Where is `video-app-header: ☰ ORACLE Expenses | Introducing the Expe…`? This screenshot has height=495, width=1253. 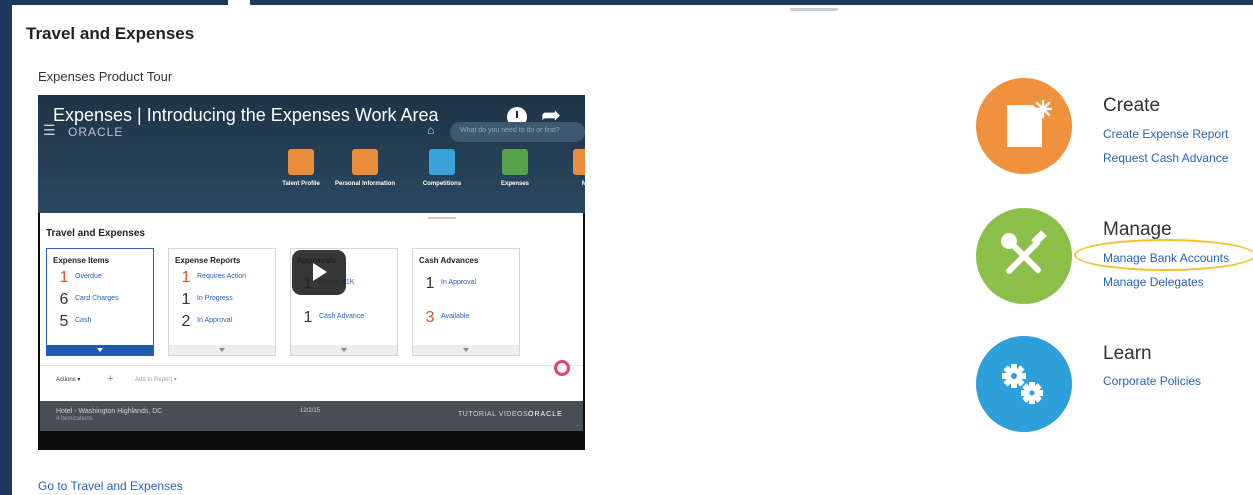
video-app-header: ☰ ORACLE Expenses | Introducing the Expe… is located at coordinates (311, 154).